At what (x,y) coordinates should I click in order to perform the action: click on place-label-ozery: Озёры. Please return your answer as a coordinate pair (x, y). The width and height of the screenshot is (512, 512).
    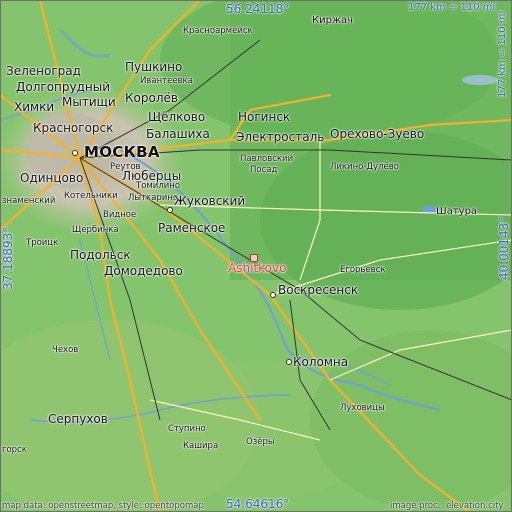
    Looking at the image, I should click on (260, 442).